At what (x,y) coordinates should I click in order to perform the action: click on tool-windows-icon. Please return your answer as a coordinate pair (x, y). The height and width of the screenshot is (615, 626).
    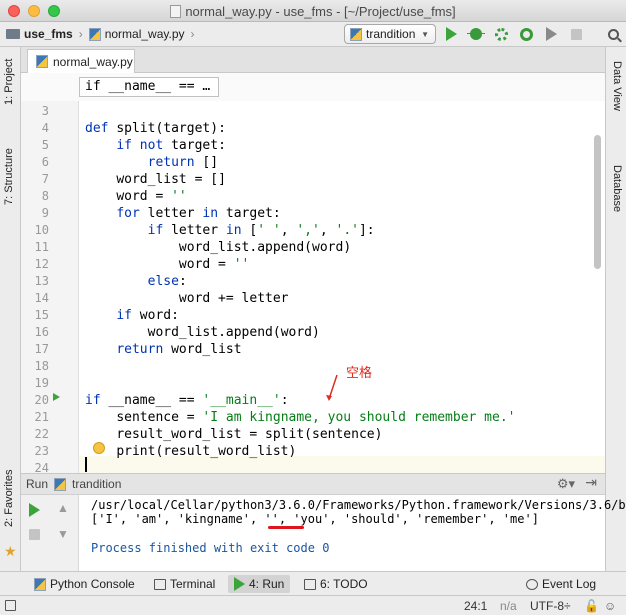
    Looking at the image, I should click on (10, 605).